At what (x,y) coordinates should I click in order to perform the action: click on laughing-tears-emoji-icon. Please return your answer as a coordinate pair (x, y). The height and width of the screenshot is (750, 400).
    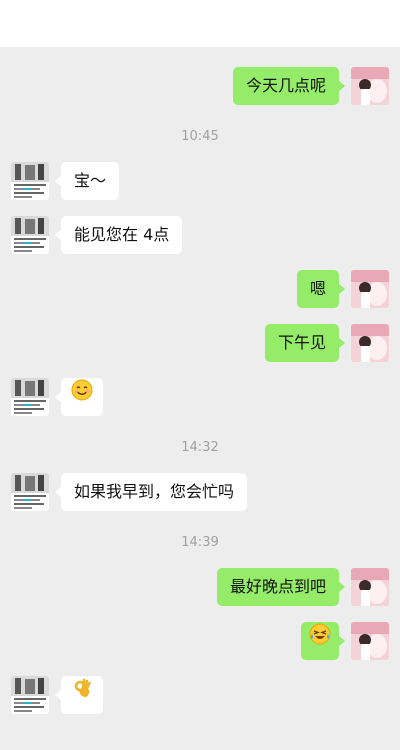
    Looking at the image, I should click on (320, 640).